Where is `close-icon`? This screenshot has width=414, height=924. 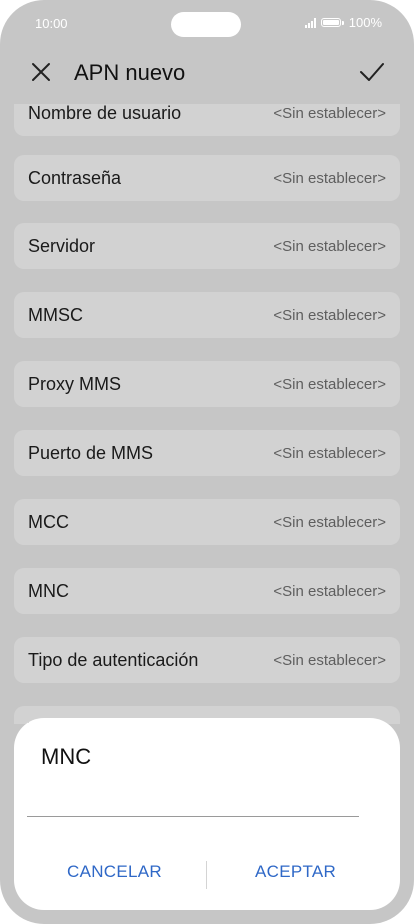 close-icon is located at coordinates (41, 72).